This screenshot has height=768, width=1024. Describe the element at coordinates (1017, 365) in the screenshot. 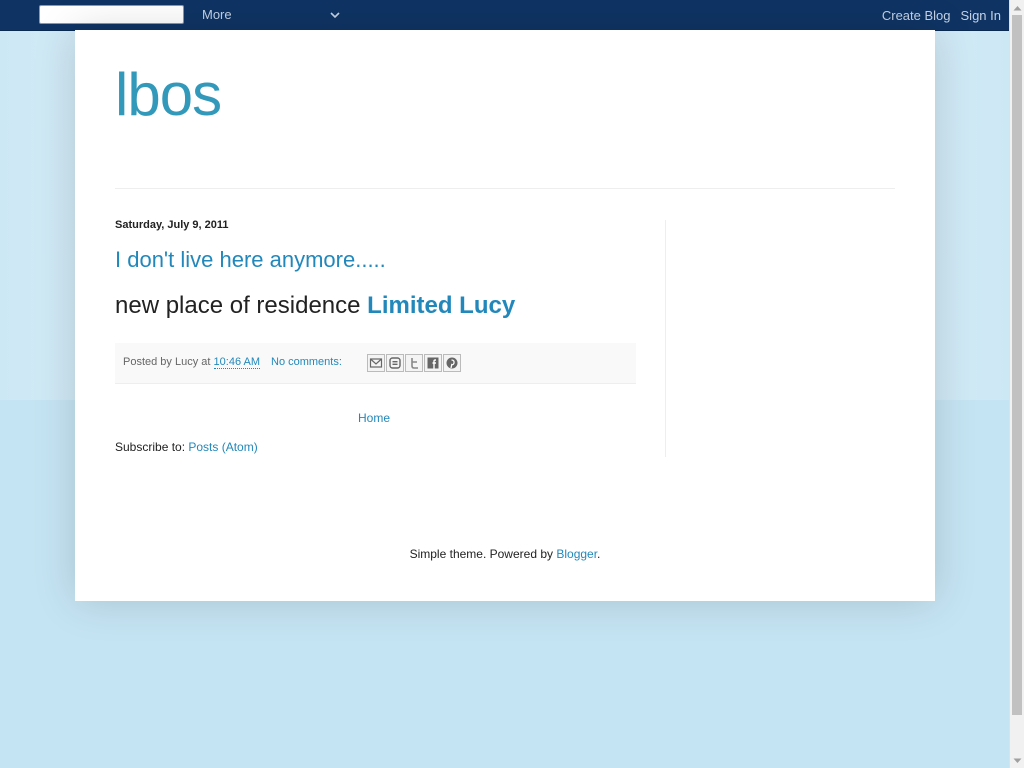

I see `scrollbar-thumb` at that location.